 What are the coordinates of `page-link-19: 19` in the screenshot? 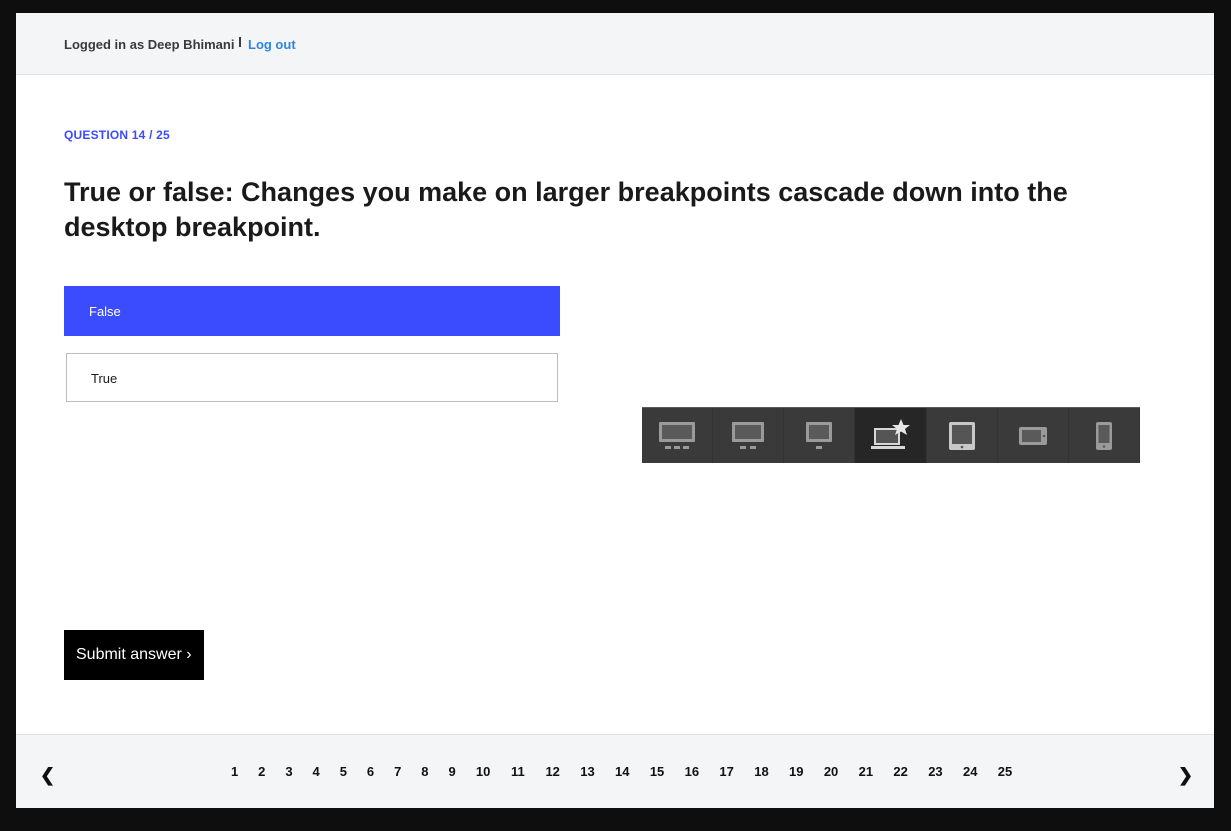 It's located at (796, 771).